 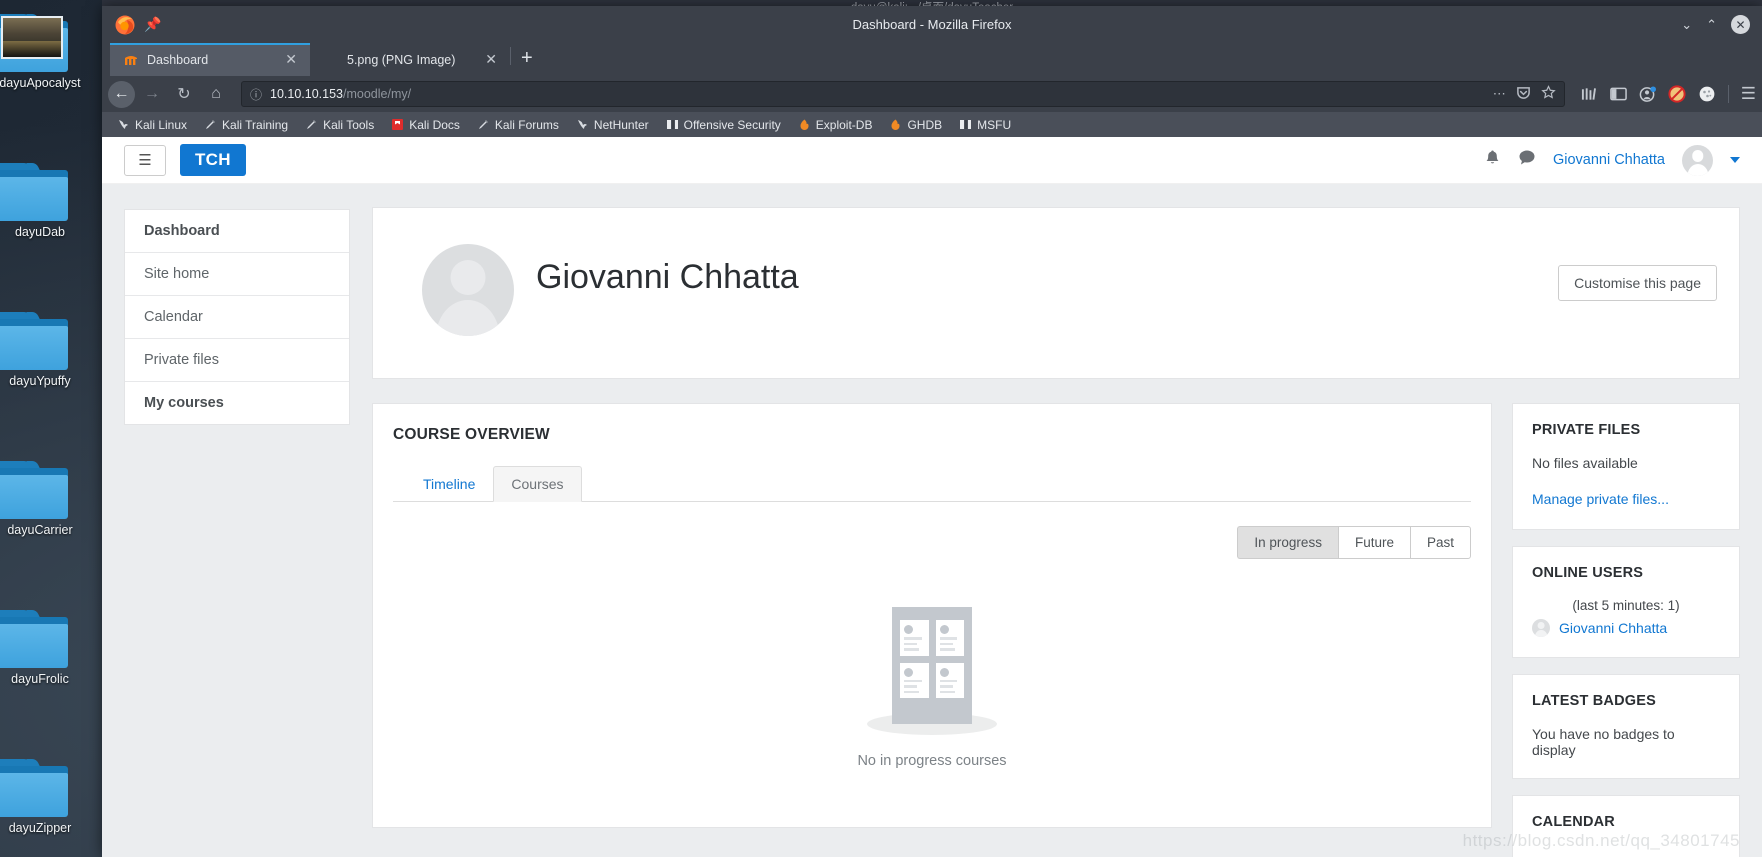 What do you see at coordinates (1373, 542) in the screenshot?
I see `filter-future-button: Future` at bounding box center [1373, 542].